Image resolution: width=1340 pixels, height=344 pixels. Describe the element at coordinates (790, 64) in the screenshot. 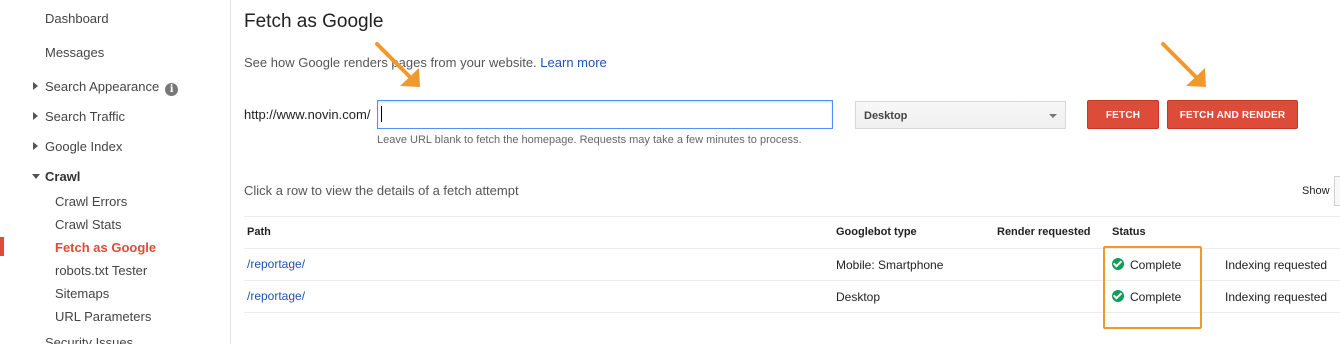

I see `annotation-arrows` at that location.